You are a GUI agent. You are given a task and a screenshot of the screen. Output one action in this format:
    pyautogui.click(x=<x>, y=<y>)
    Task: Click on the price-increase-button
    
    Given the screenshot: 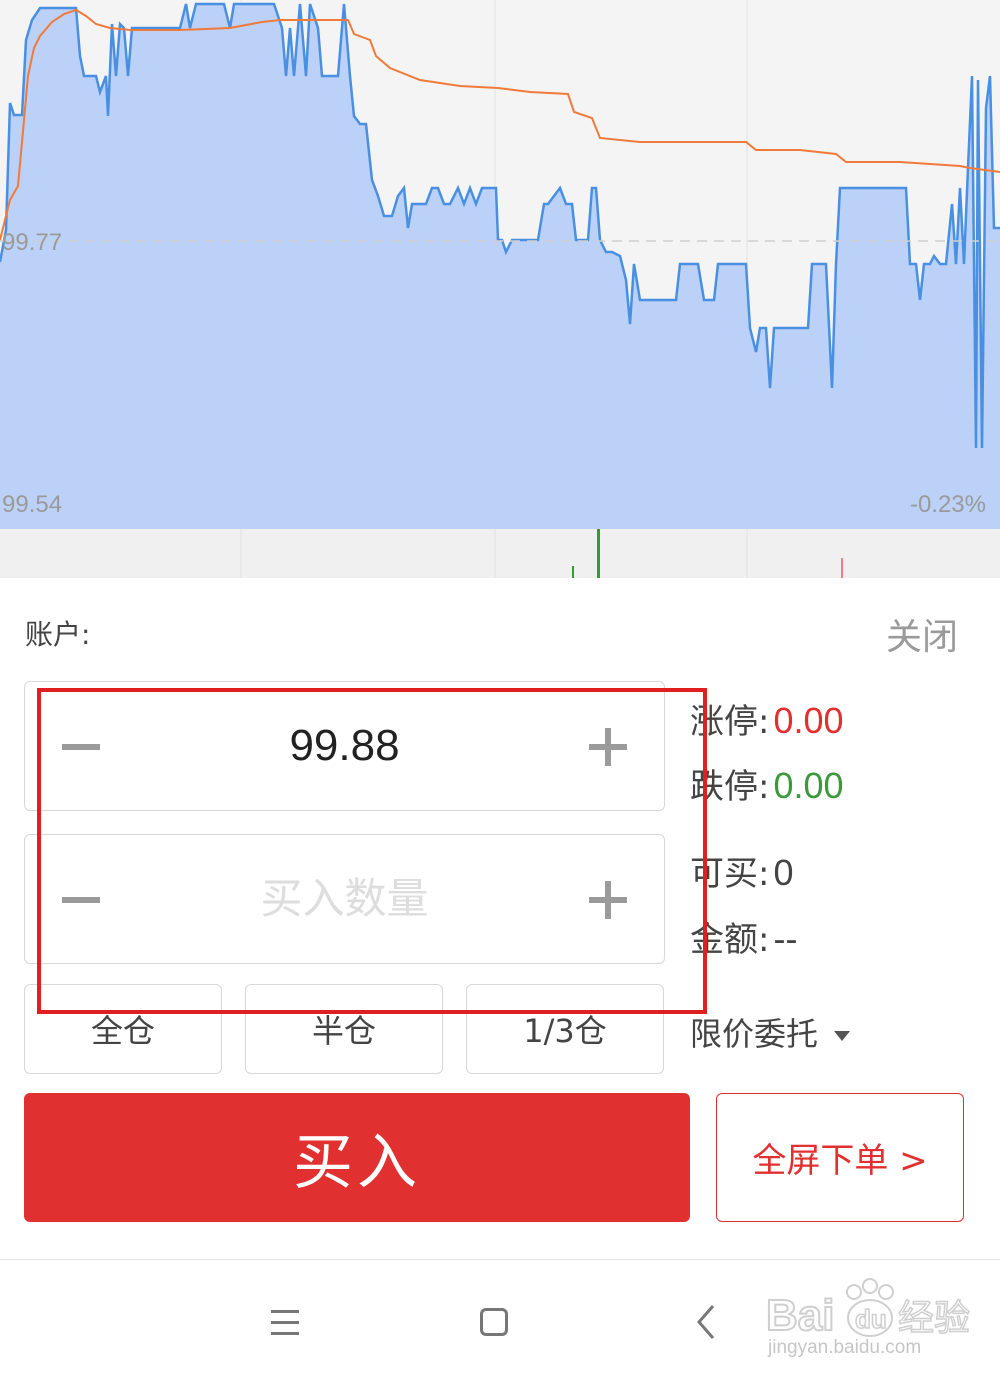 What is the action you would take?
    pyautogui.click(x=594, y=746)
    